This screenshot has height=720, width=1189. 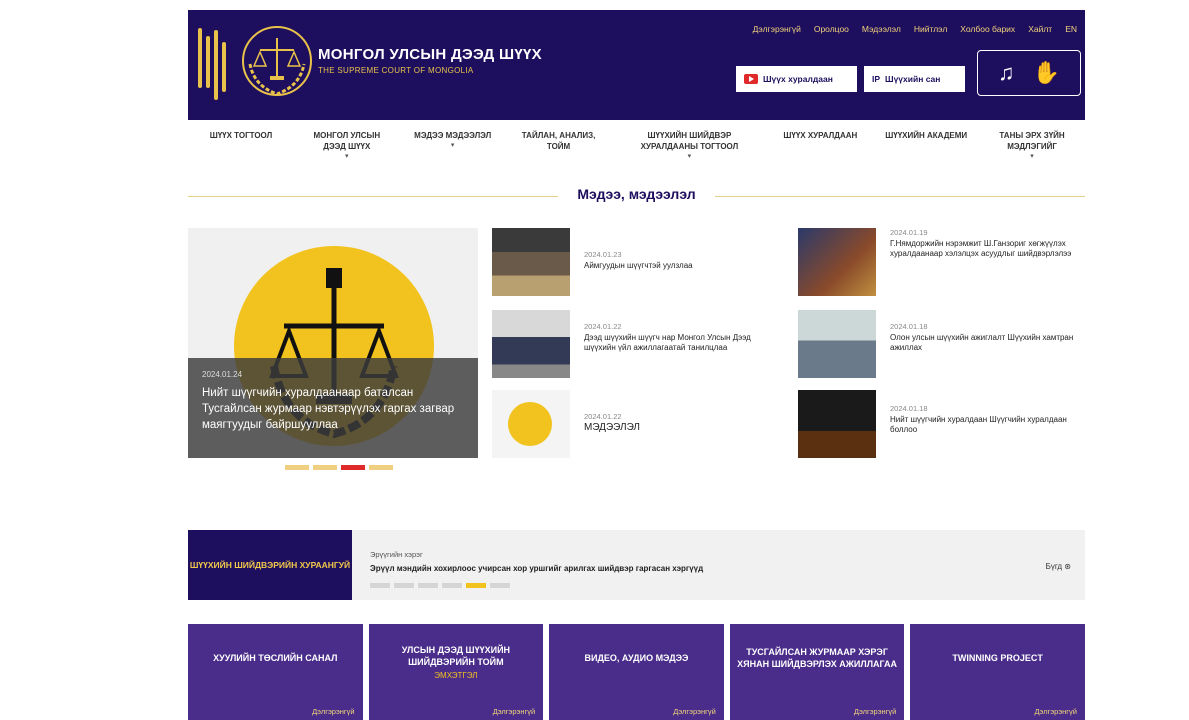 What do you see at coordinates (636, 658) in the screenshot?
I see `card-title: ВИДЕО, АУДИО МЭДЭЭ` at bounding box center [636, 658].